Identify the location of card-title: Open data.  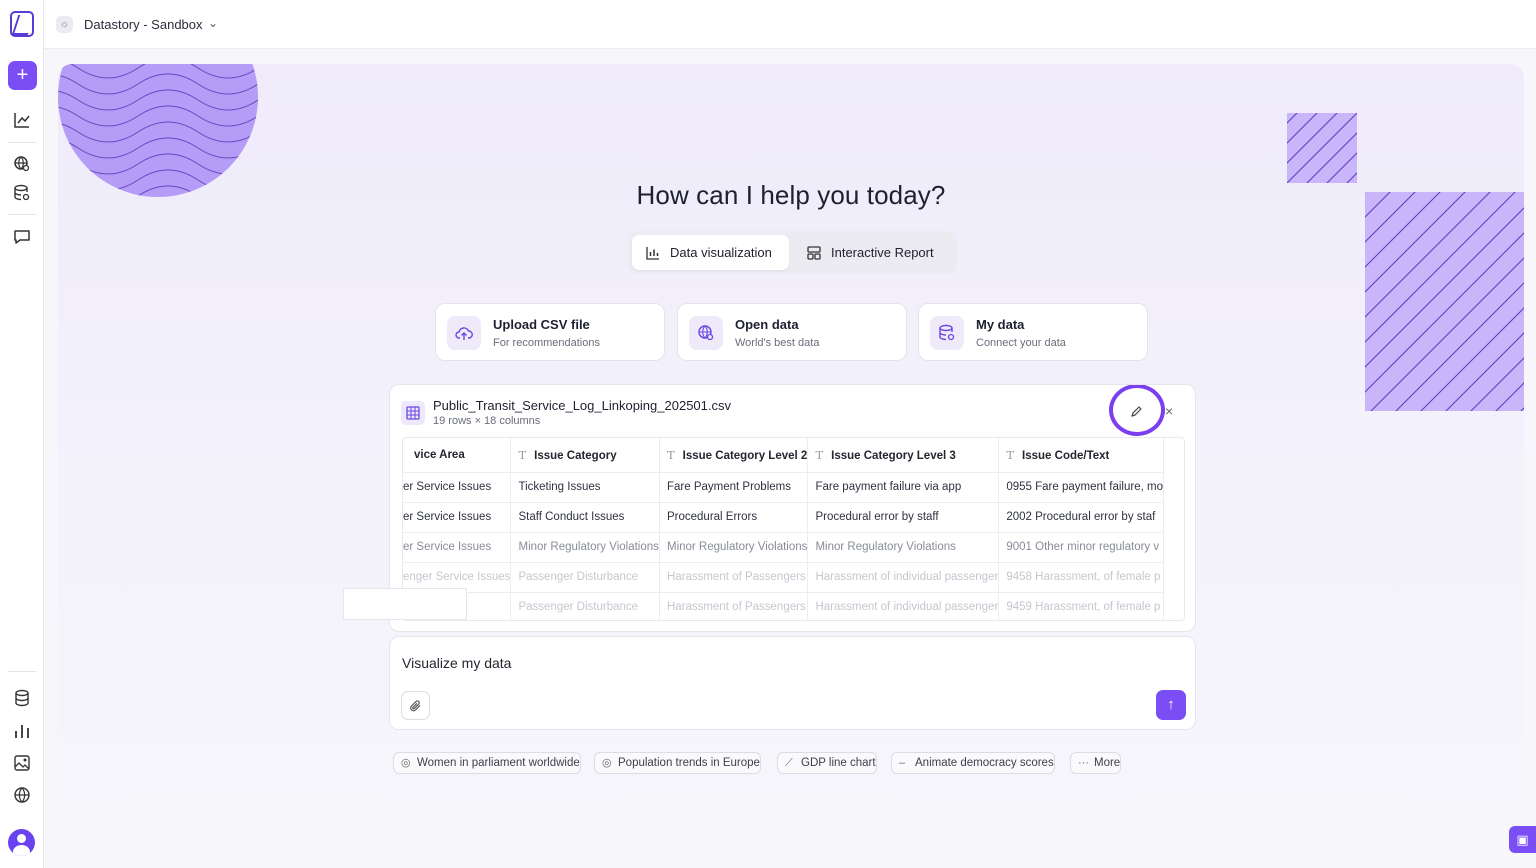
(767, 324).